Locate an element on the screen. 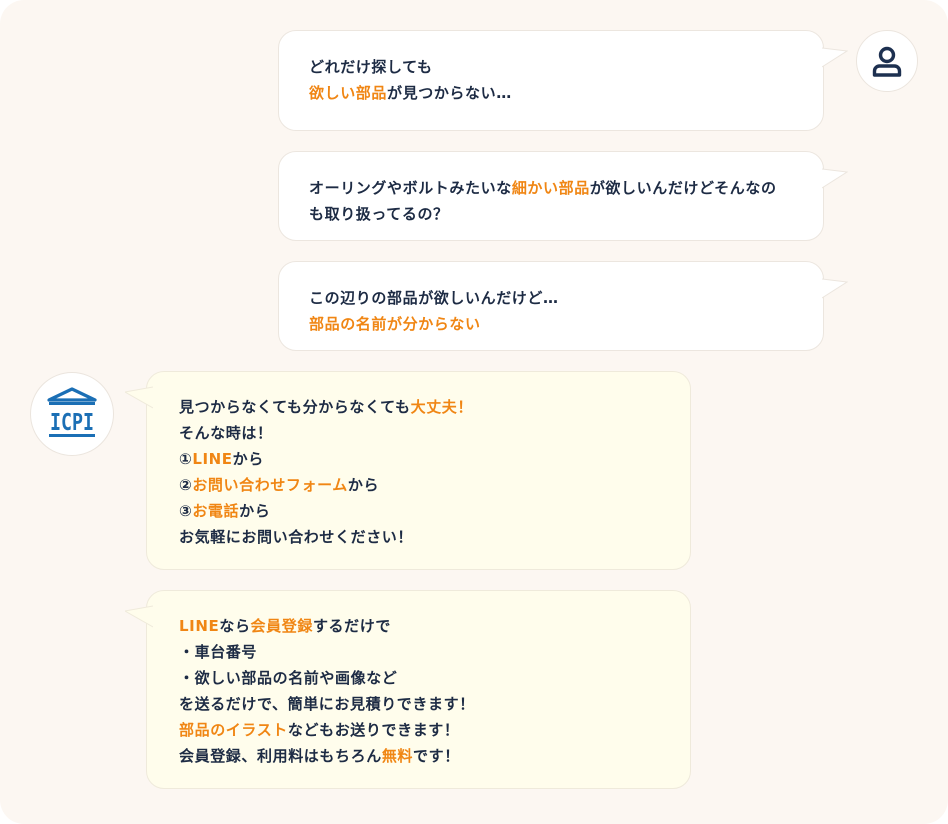 The height and width of the screenshot is (824, 948). message-text: ・車台番号 is located at coordinates (218, 652).